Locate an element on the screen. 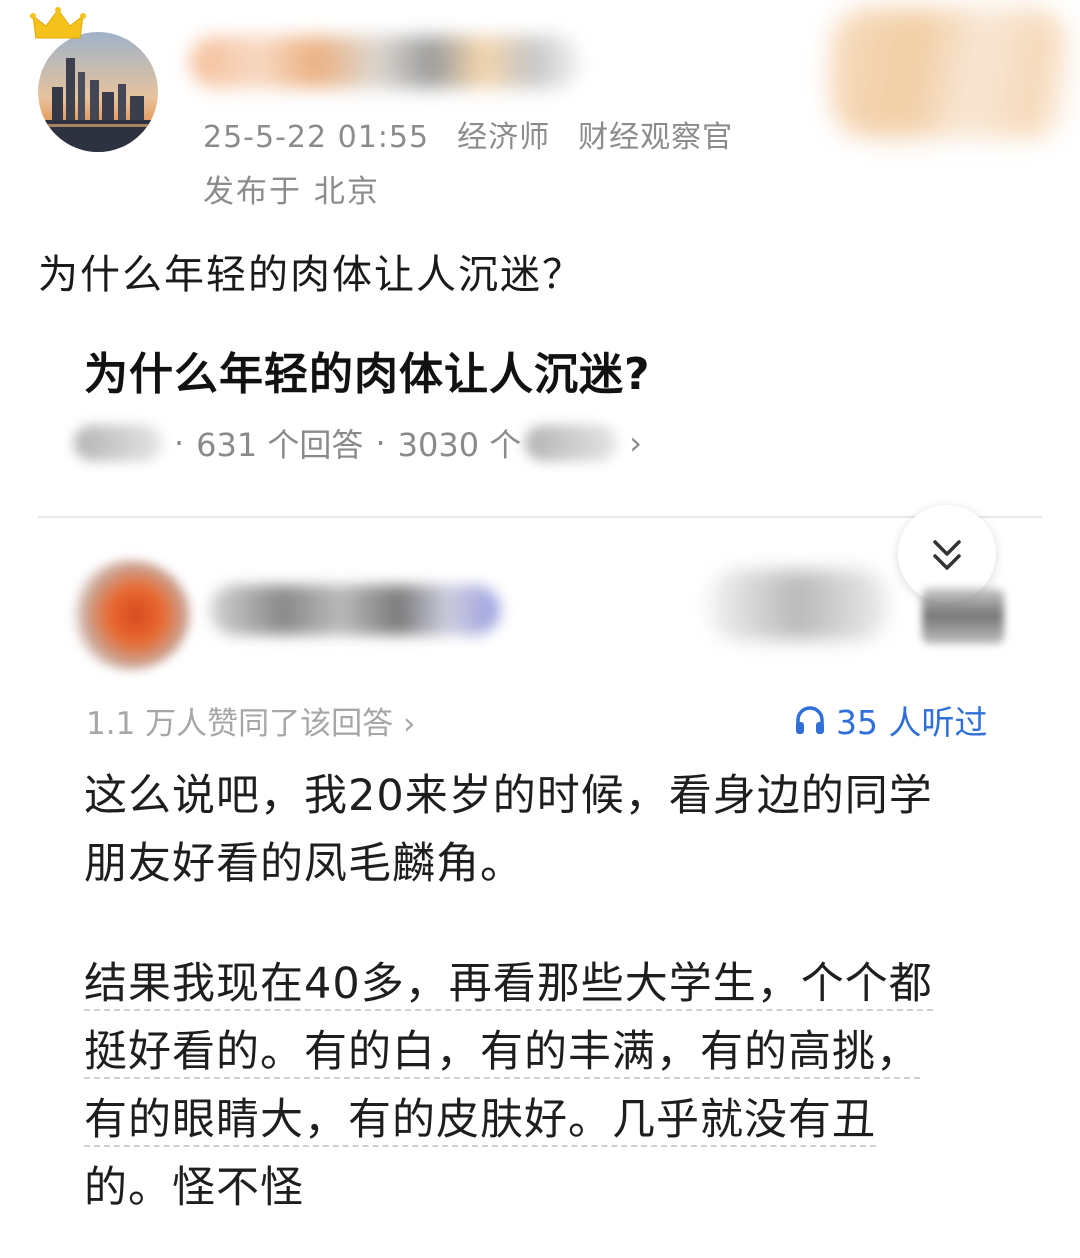 This screenshot has height=1258, width=1080. question-title: 为什么年轻的肉体让人沉迷? is located at coordinates (367, 370).